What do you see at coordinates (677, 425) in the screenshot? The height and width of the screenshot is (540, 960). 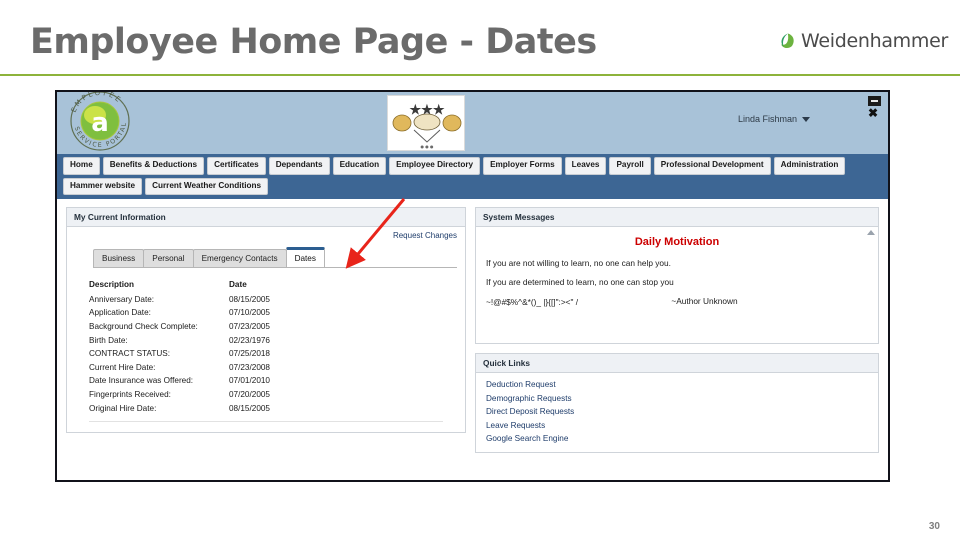 I see `quick-link-leave-requests: Leave Requests` at bounding box center [677, 425].